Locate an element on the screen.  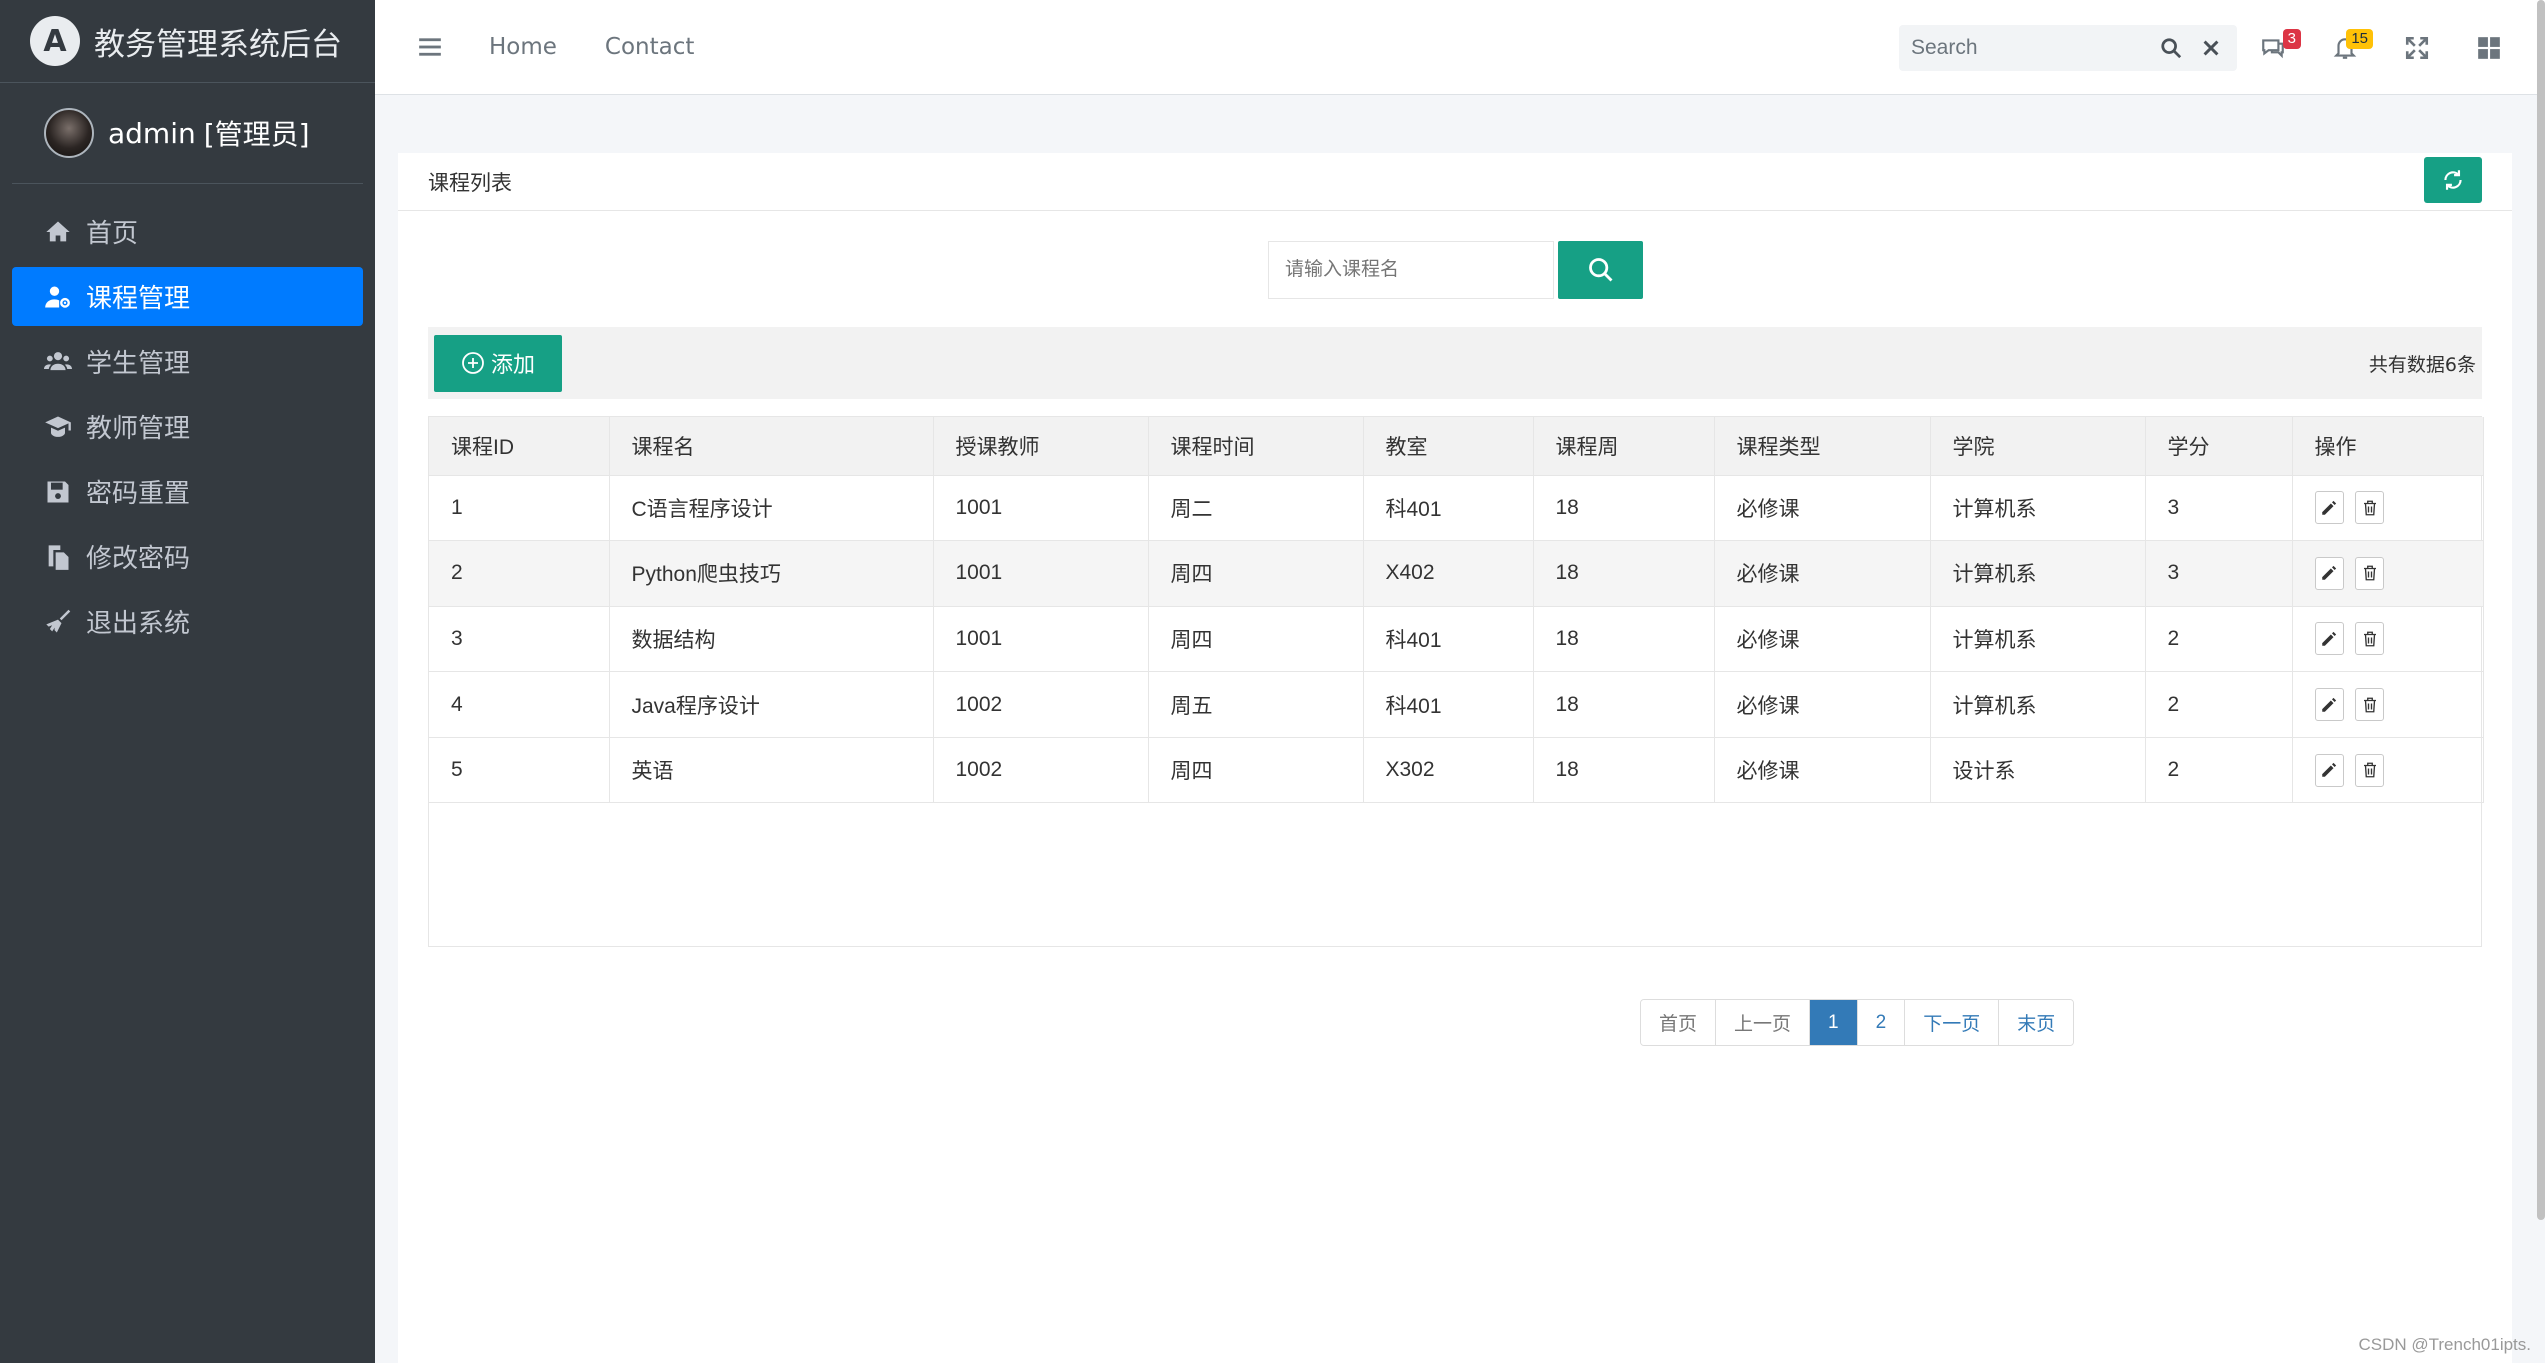
refresh-button is located at coordinates (2453, 180).